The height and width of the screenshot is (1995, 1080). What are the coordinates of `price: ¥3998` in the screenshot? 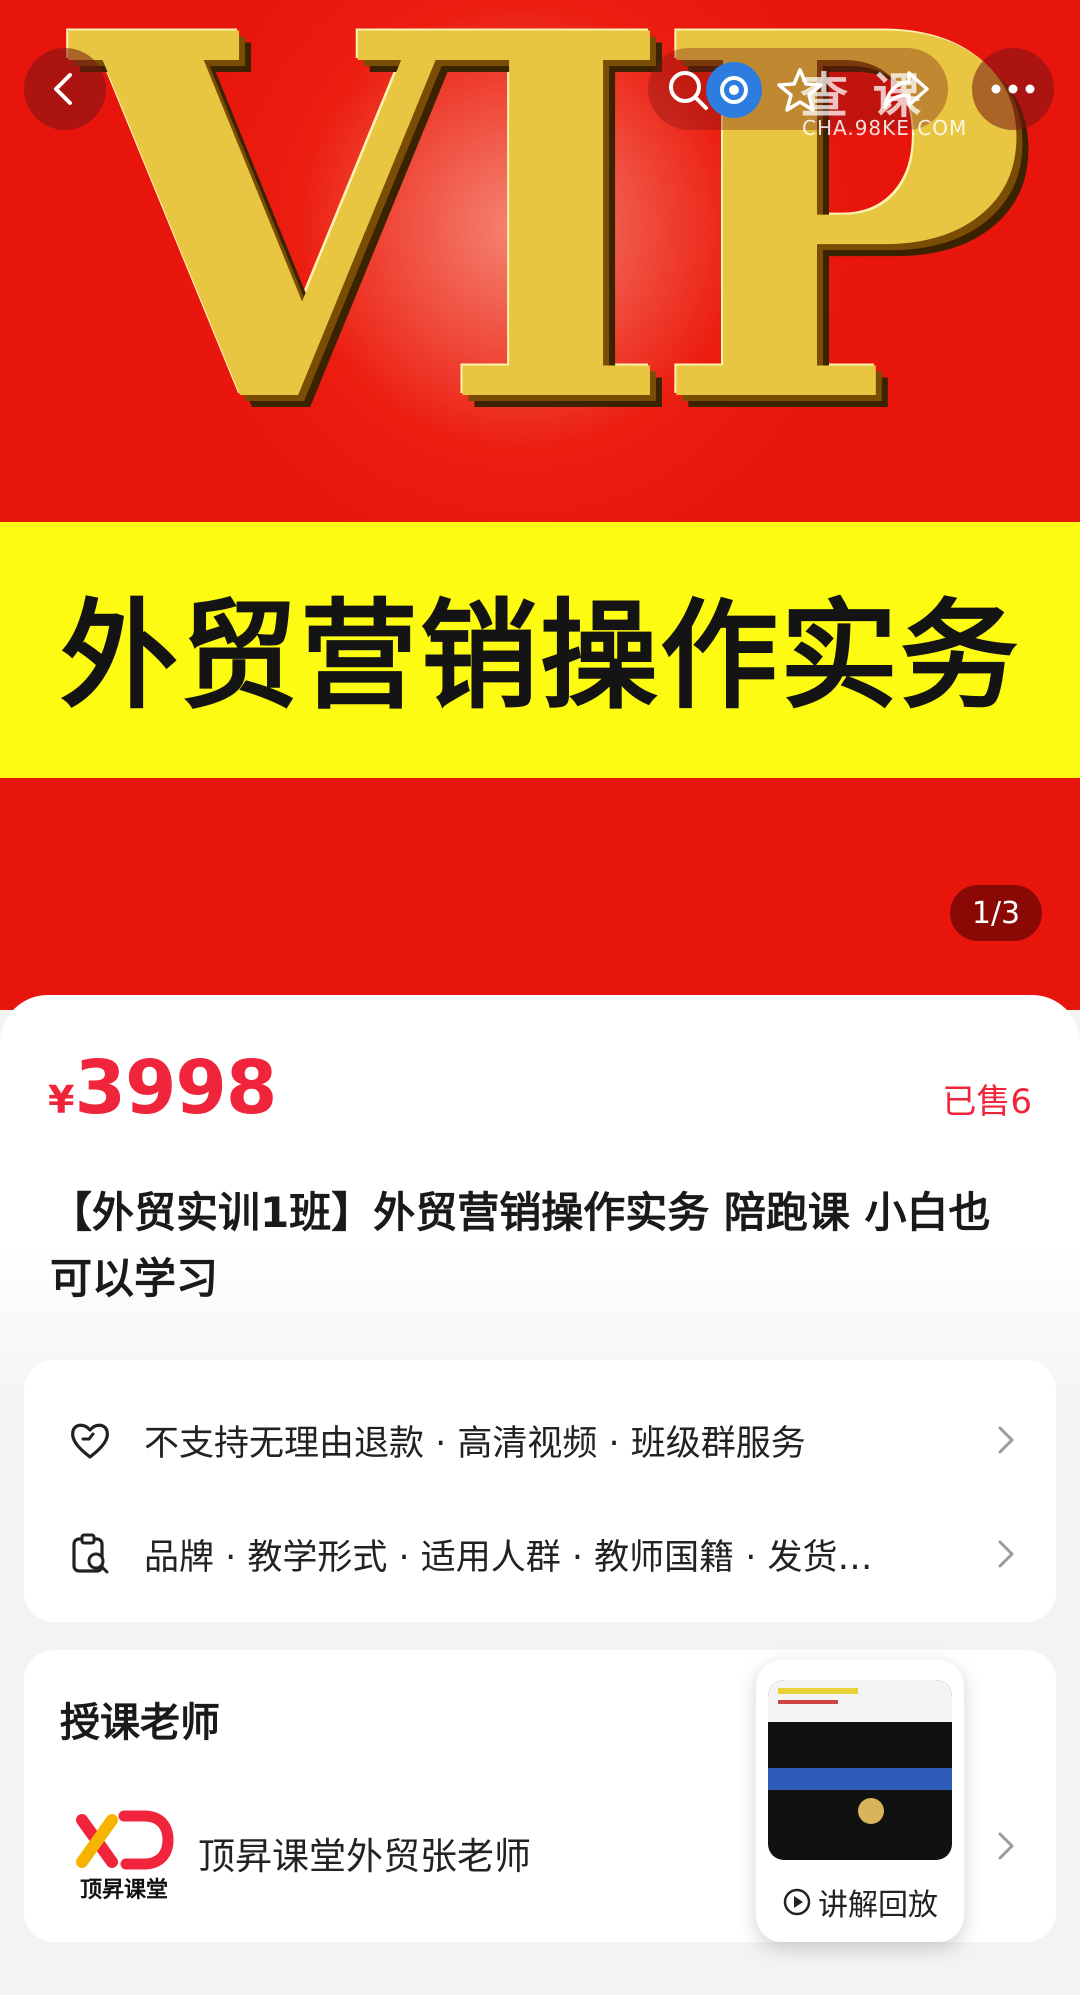 It's located at (162, 1088).